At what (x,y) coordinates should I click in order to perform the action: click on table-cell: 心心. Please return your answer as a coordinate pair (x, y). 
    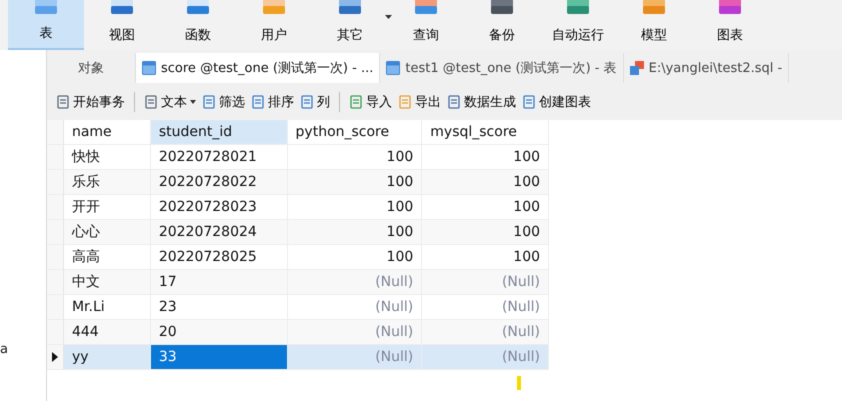
    Looking at the image, I should click on (107, 232).